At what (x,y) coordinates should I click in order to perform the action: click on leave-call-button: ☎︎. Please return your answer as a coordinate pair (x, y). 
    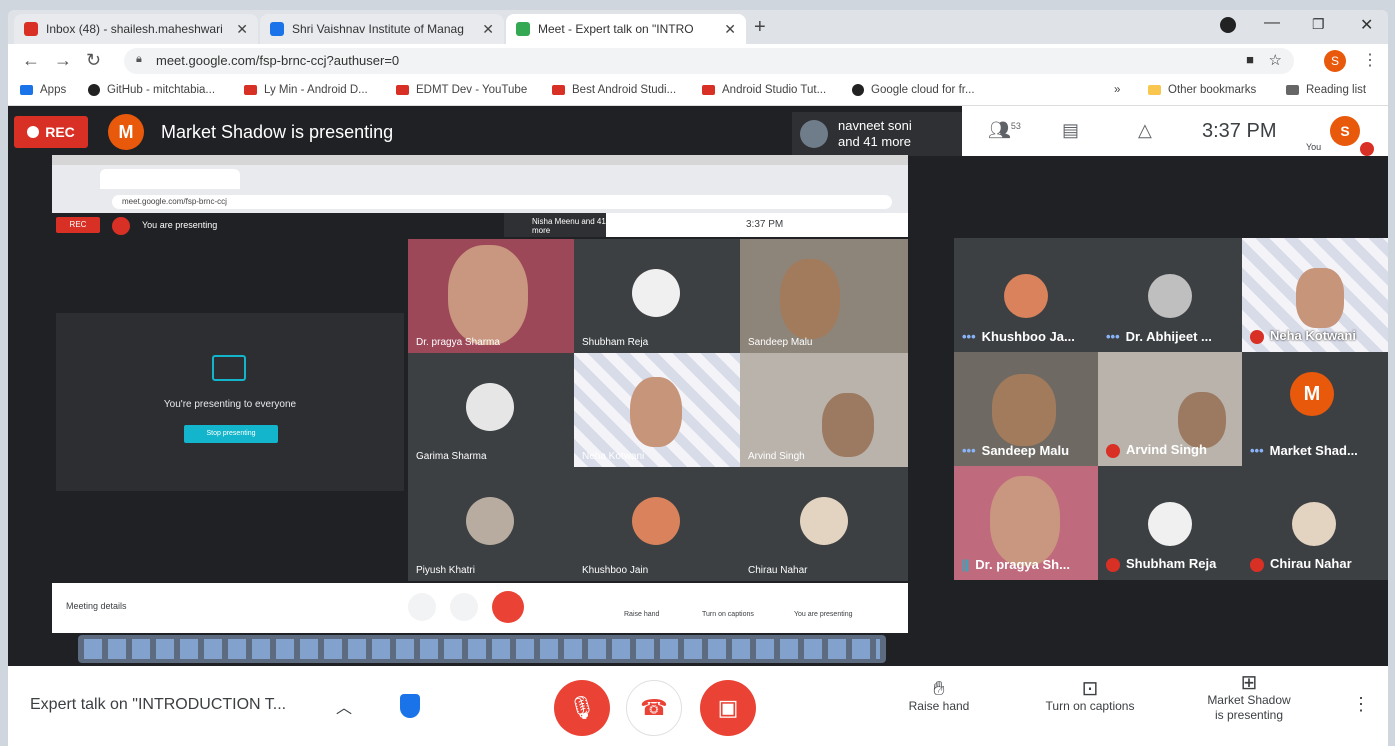
    Looking at the image, I should click on (654, 708).